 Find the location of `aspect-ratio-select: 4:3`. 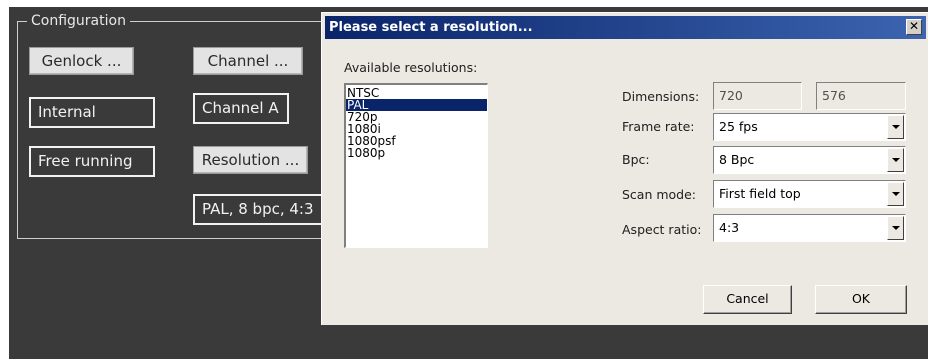

aspect-ratio-select: 4:3 is located at coordinates (809, 228).